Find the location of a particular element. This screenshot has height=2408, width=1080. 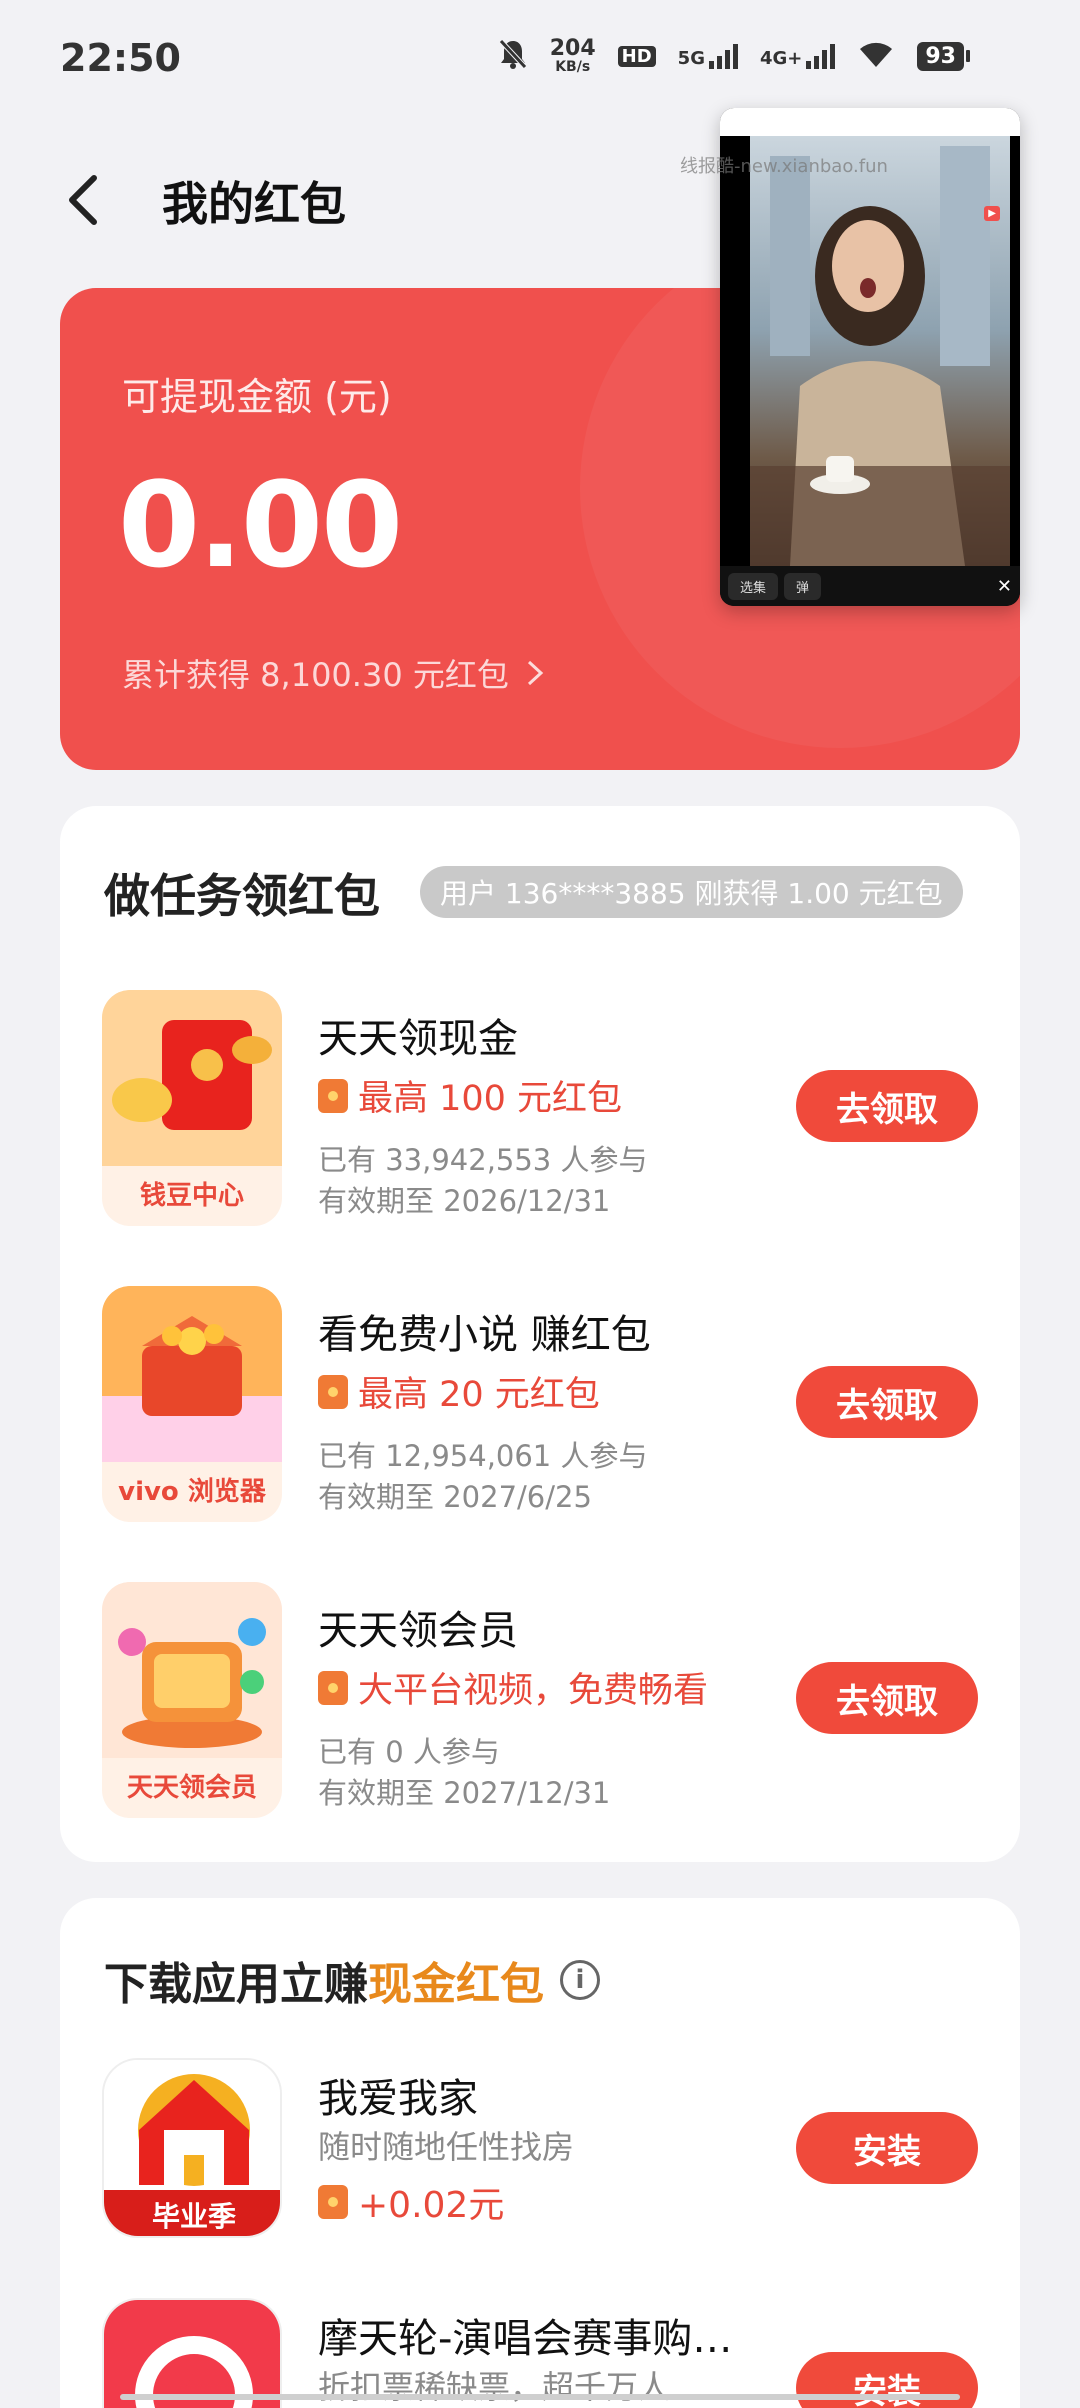

status-time: 22:50 is located at coordinates (120, 58).